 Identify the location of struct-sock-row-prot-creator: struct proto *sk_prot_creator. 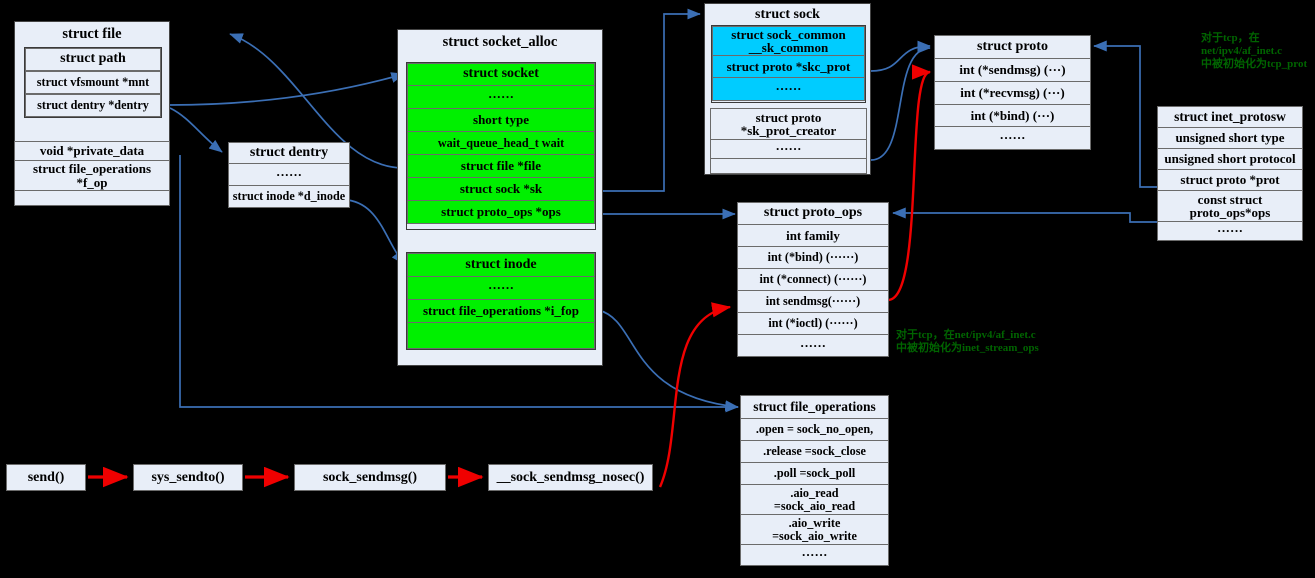
(788, 124).